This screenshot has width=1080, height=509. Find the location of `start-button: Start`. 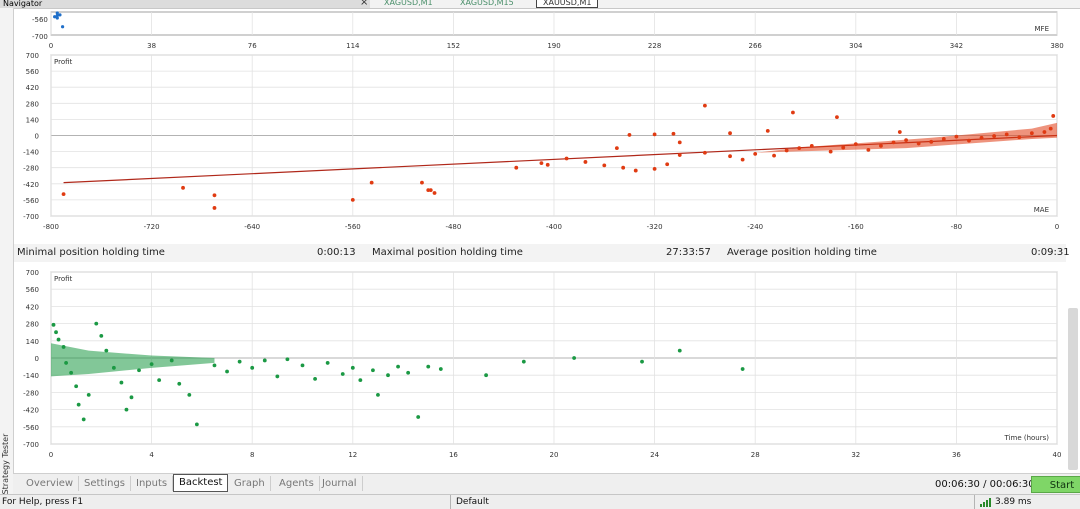

start-button: Start is located at coordinates (1055, 484).